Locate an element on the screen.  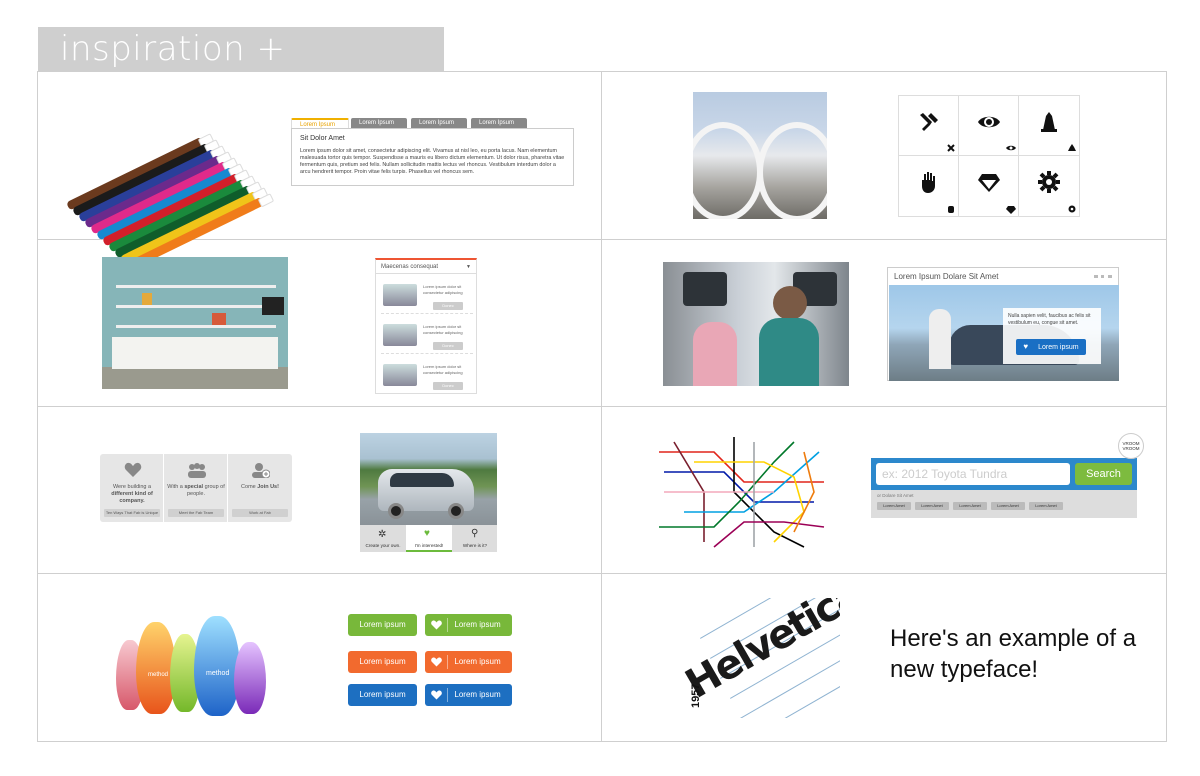
markers-image is located at coordinates (161, 176).